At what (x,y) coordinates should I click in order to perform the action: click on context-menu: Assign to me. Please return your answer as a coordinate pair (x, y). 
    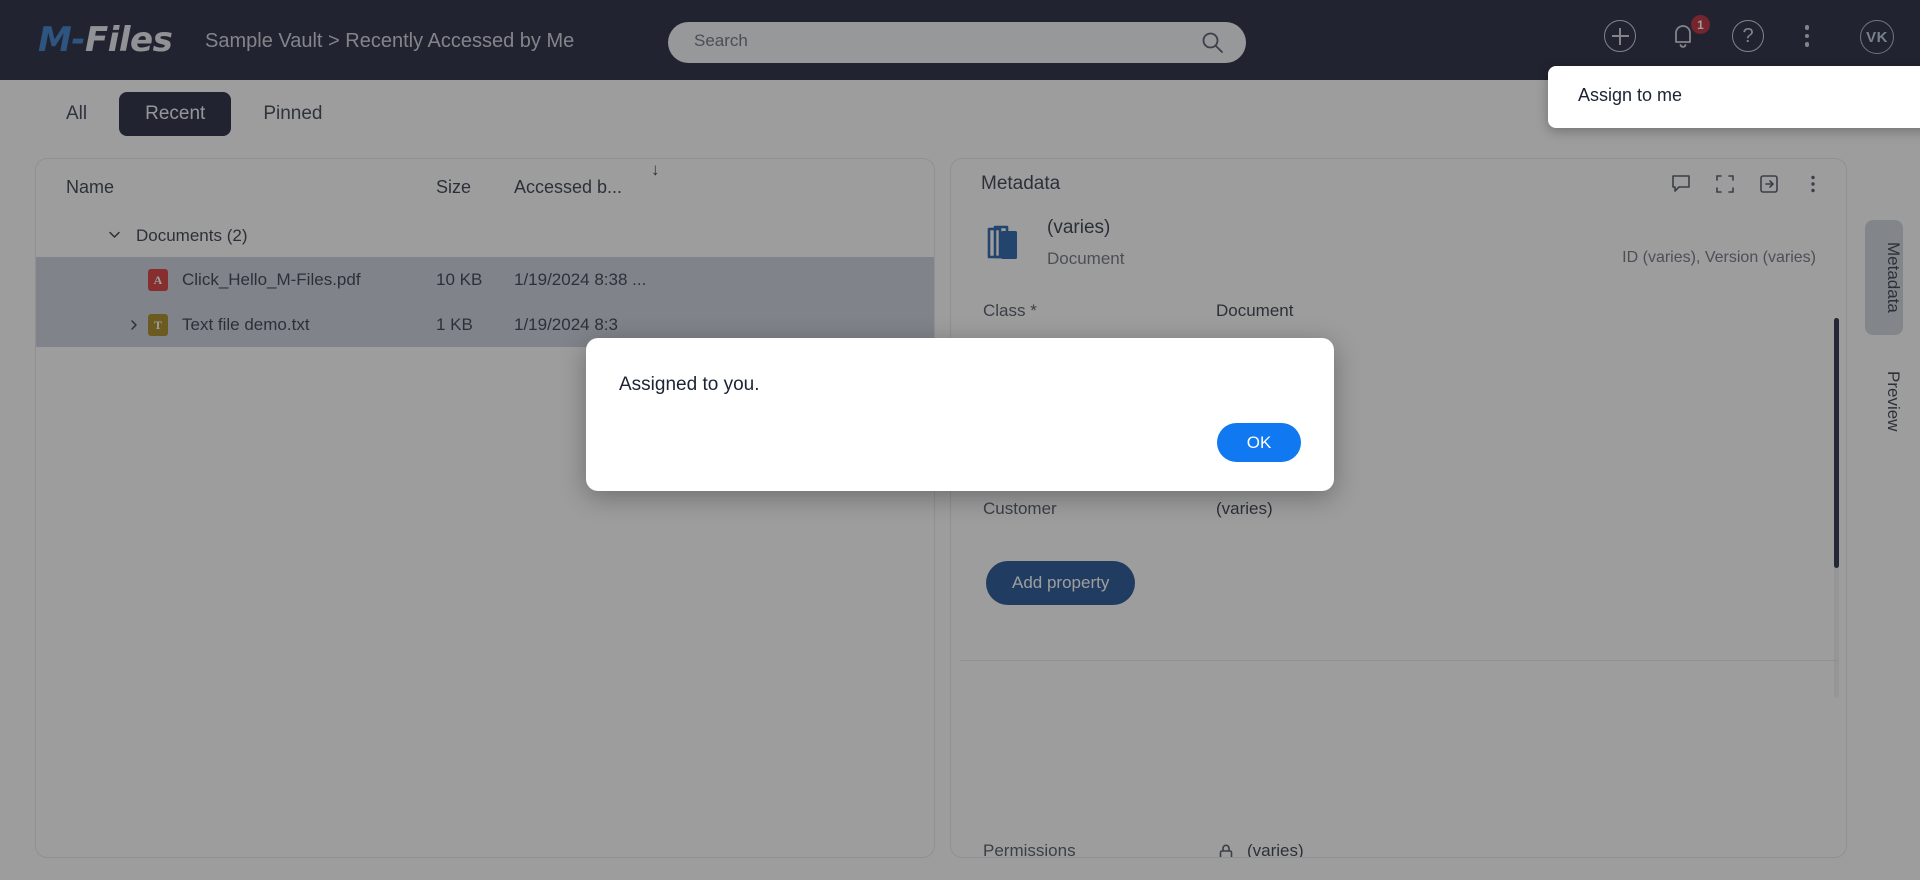
    Looking at the image, I should click on (1734, 97).